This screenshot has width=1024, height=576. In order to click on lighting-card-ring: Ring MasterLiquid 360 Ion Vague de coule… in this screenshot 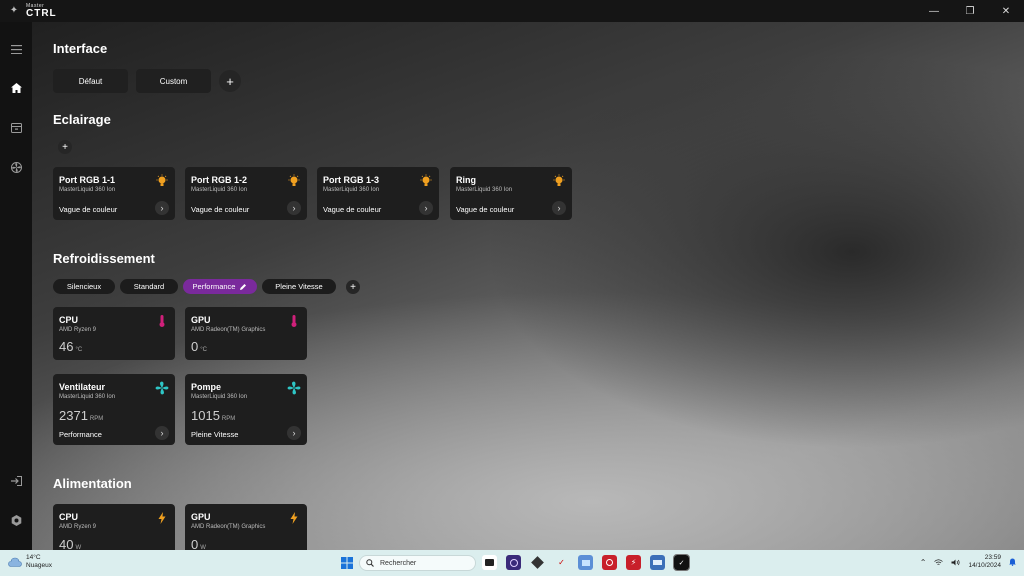, I will do `click(511, 193)`.